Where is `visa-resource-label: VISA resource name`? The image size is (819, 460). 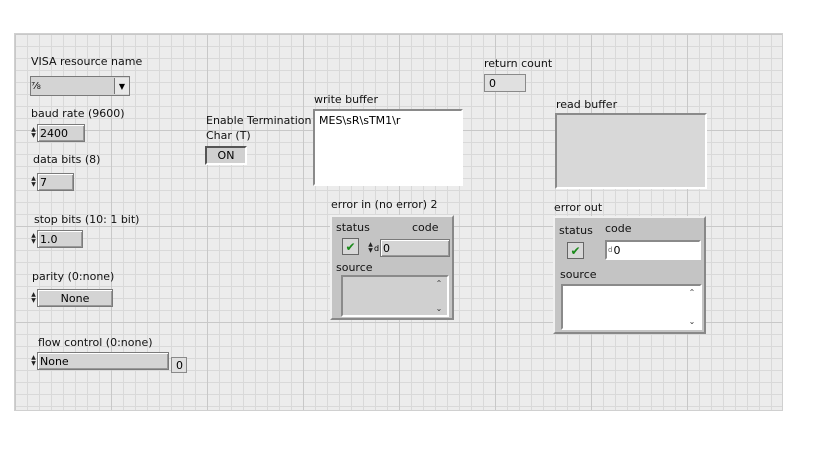 visa-resource-label: VISA resource name is located at coordinates (87, 61).